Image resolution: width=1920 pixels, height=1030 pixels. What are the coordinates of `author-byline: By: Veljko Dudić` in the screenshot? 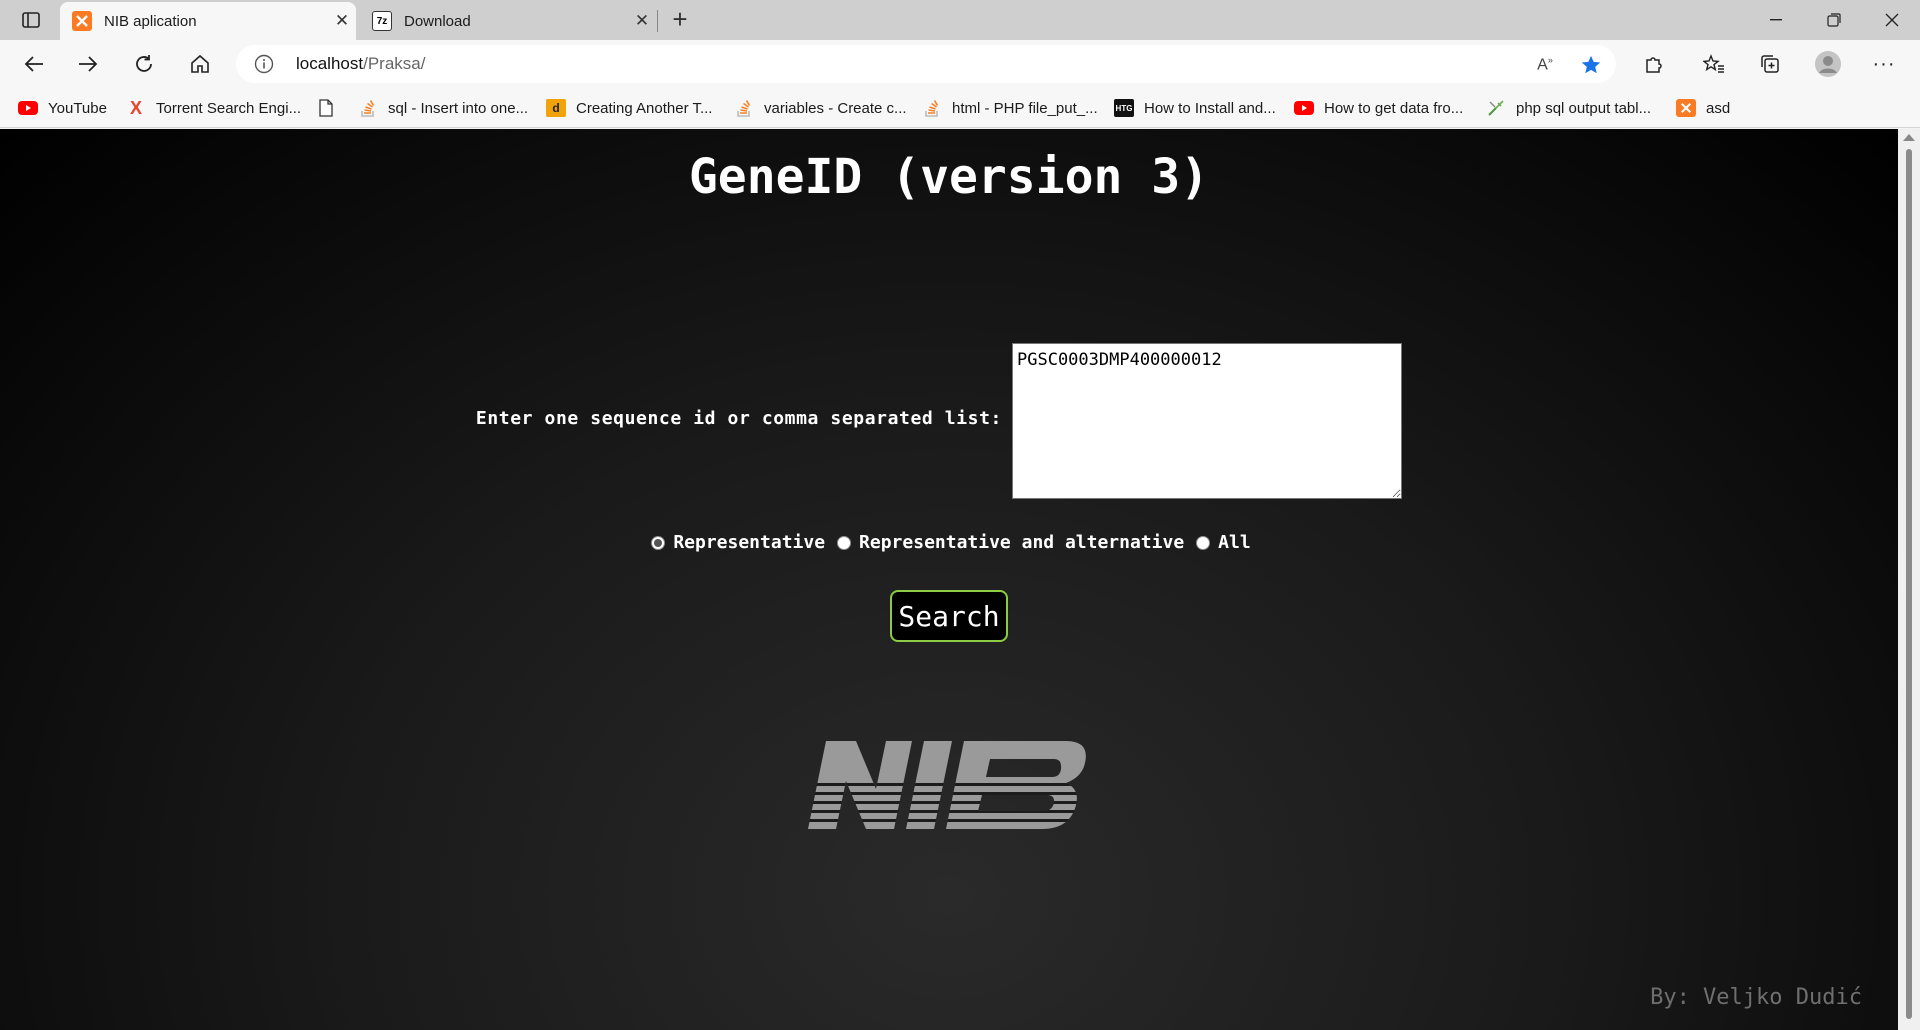 It's located at (1756, 997).